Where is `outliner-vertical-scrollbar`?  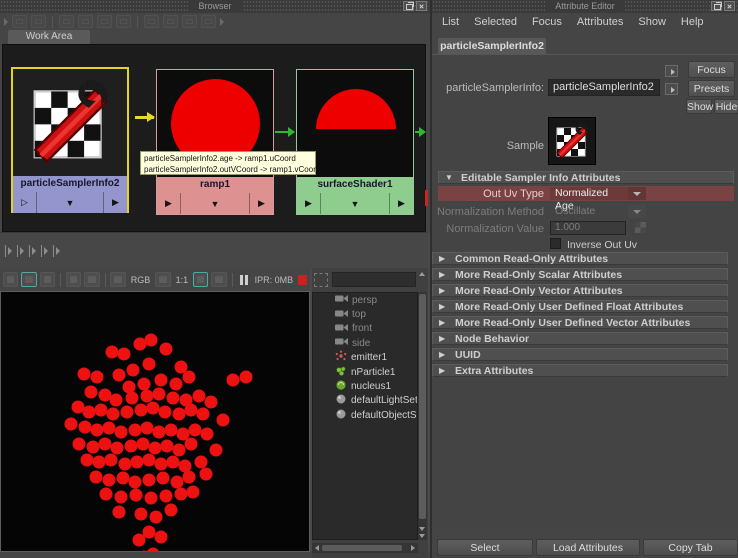 outliner-vertical-scrollbar is located at coordinates (422, 406).